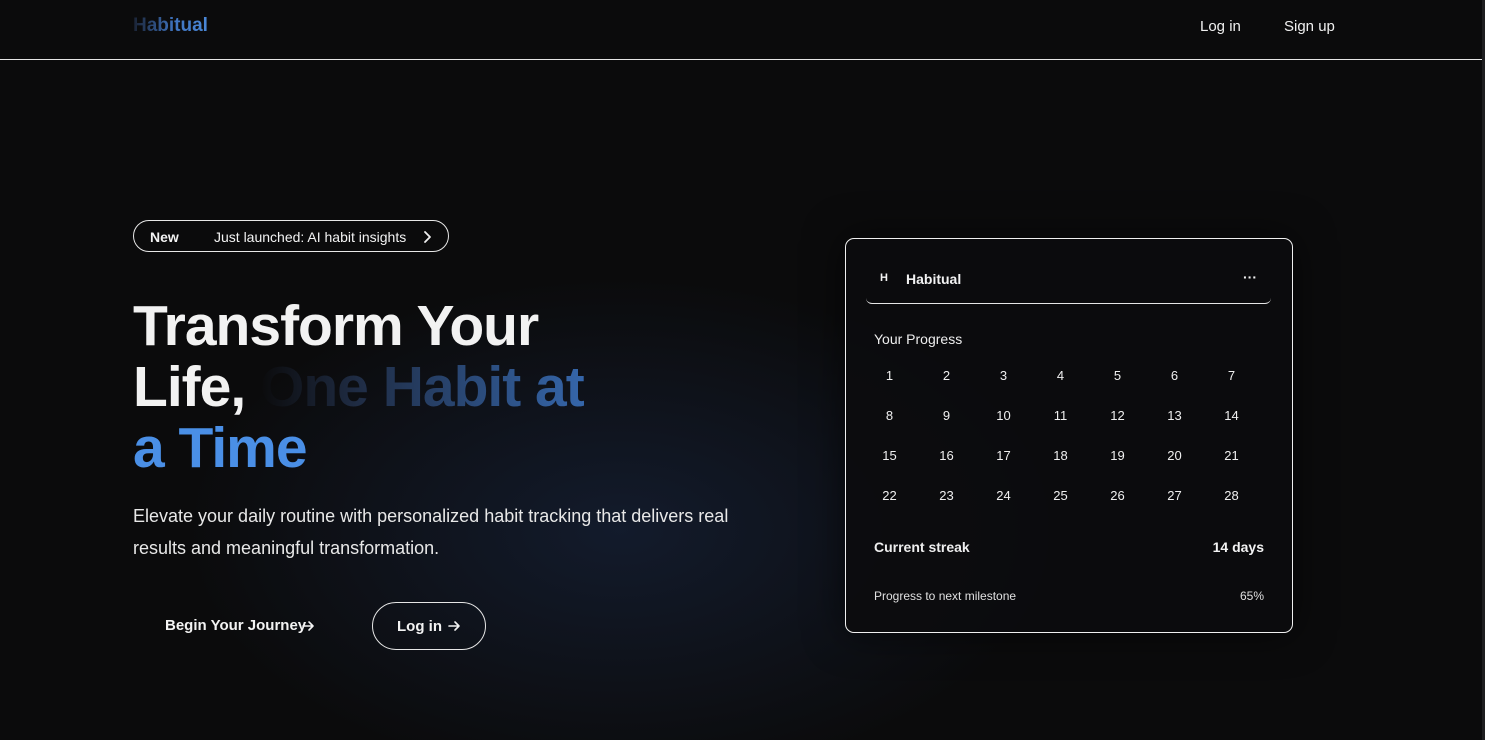 The image size is (1485, 740). I want to click on brand-logo: Habitual, so click(170, 26).